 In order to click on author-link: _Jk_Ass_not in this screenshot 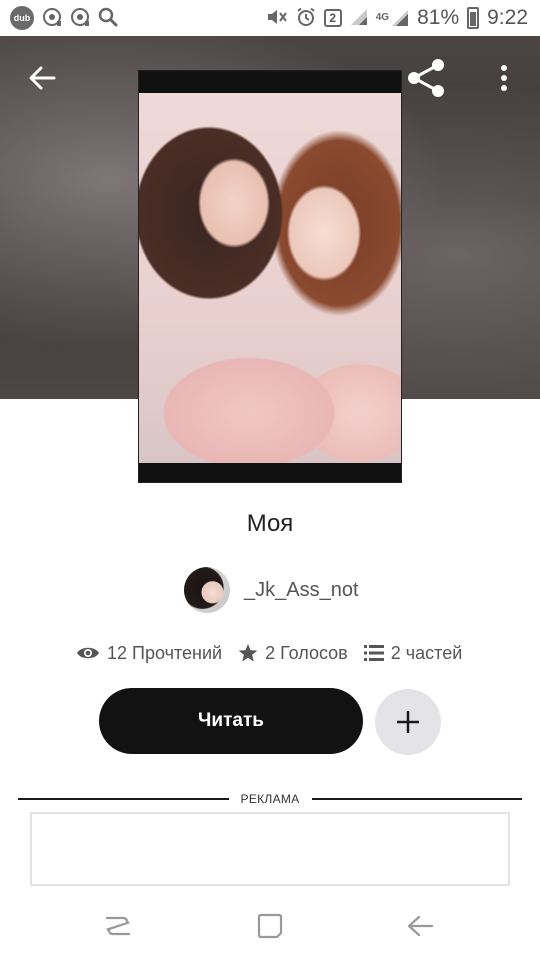, I will do `click(271, 590)`.